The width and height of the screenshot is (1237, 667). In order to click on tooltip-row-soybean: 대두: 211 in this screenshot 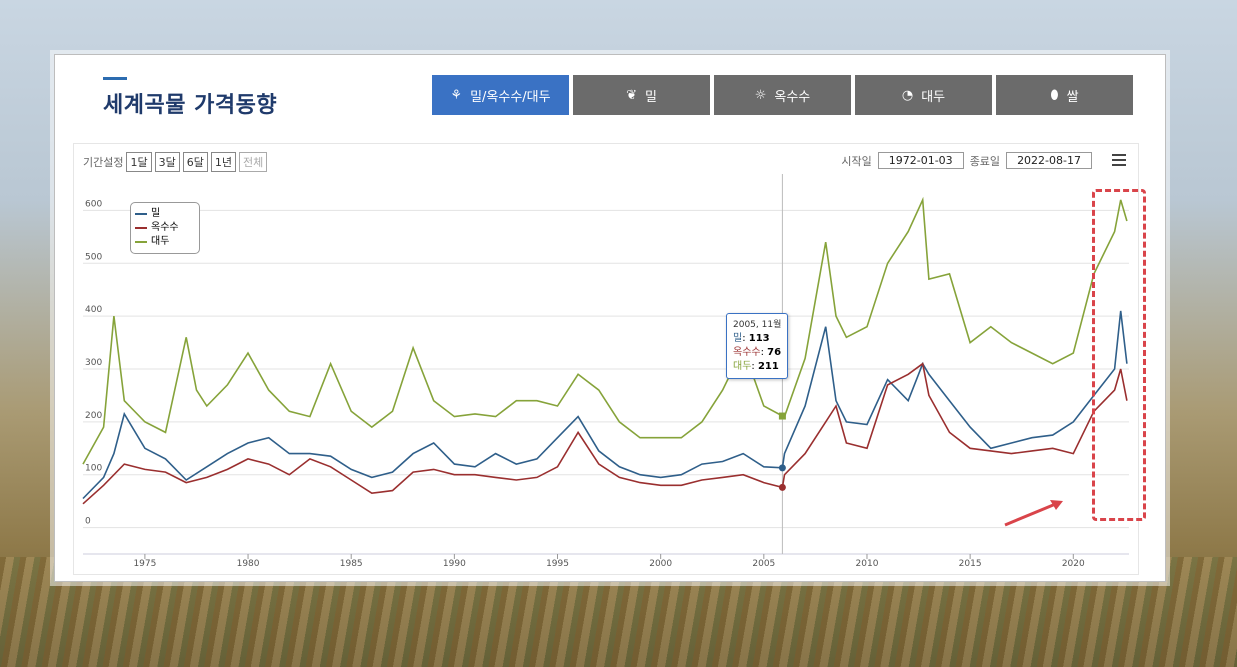, I will do `click(756, 366)`.